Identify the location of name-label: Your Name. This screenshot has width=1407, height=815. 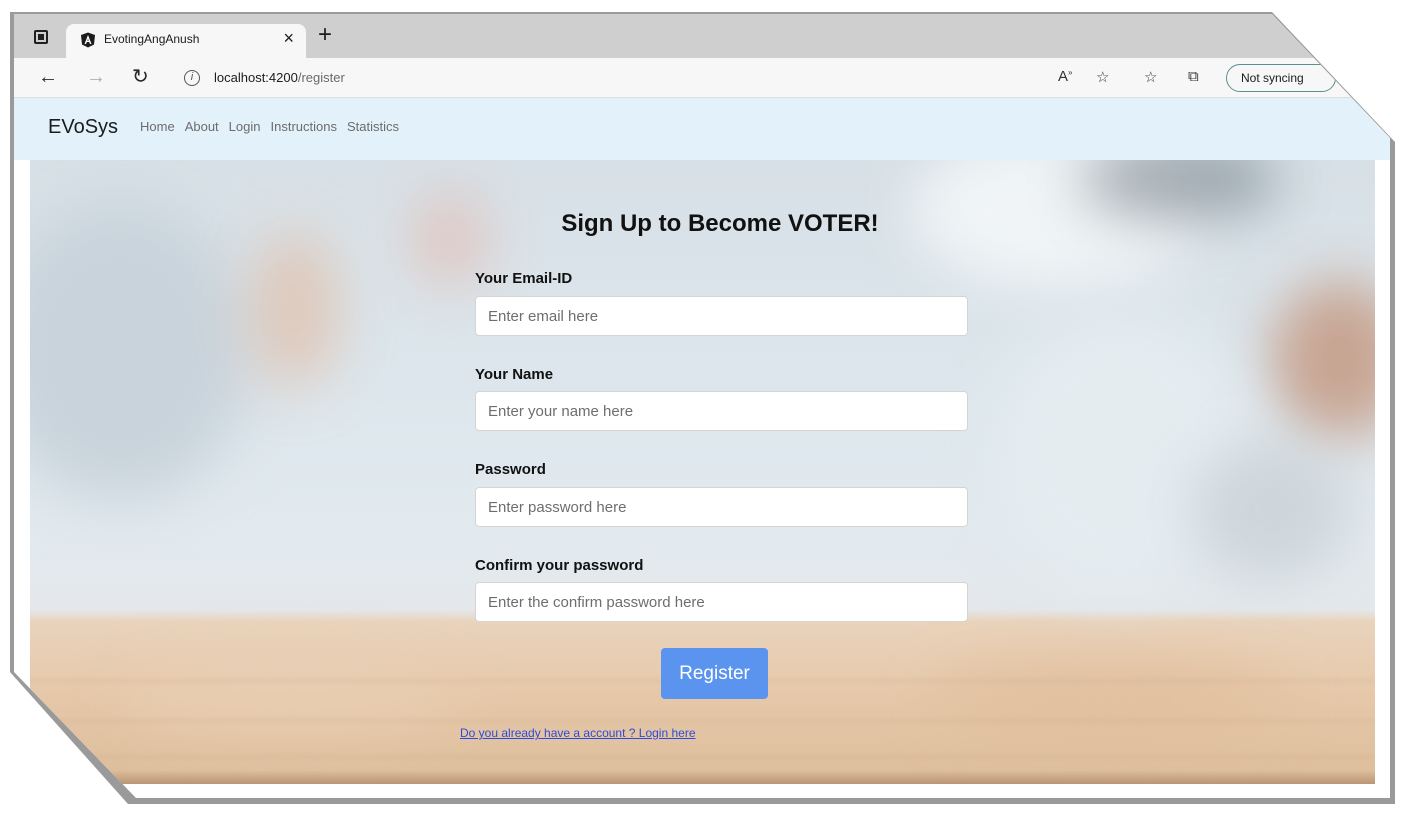
(514, 374).